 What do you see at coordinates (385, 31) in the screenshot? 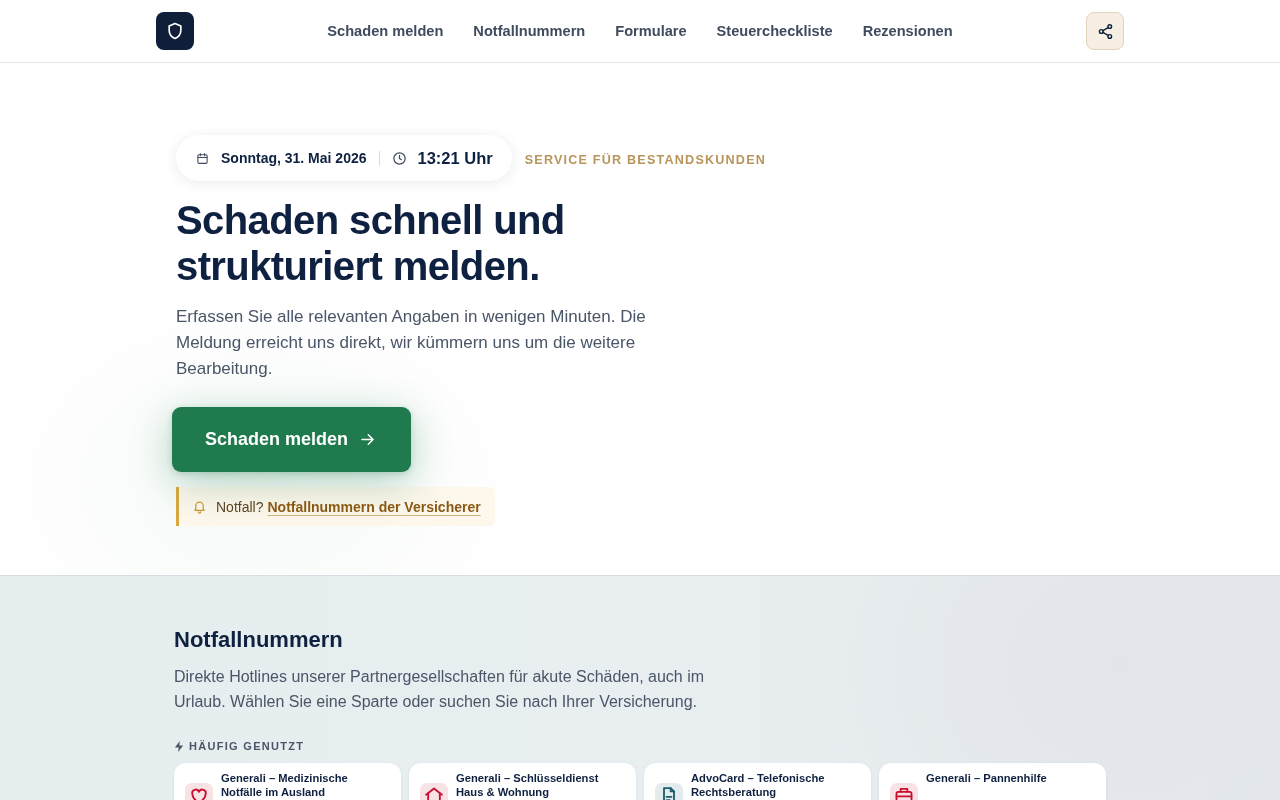
I see `nav-link: Schaden melden` at bounding box center [385, 31].